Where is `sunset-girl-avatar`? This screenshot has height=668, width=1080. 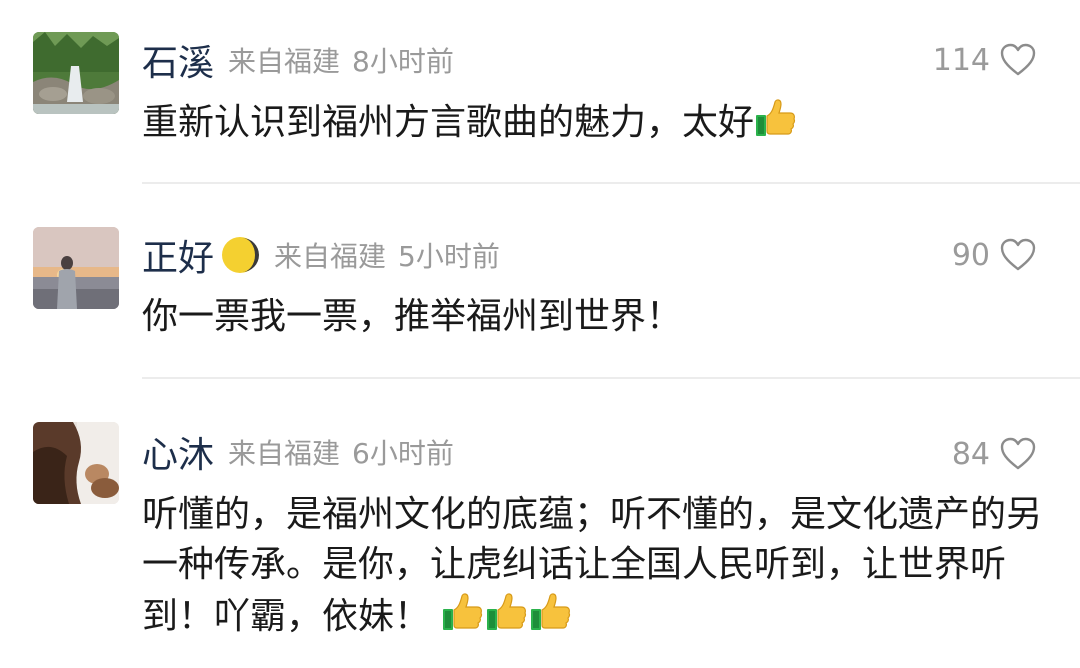 sunset-girl-avatar is located at coordinates (76, 268).